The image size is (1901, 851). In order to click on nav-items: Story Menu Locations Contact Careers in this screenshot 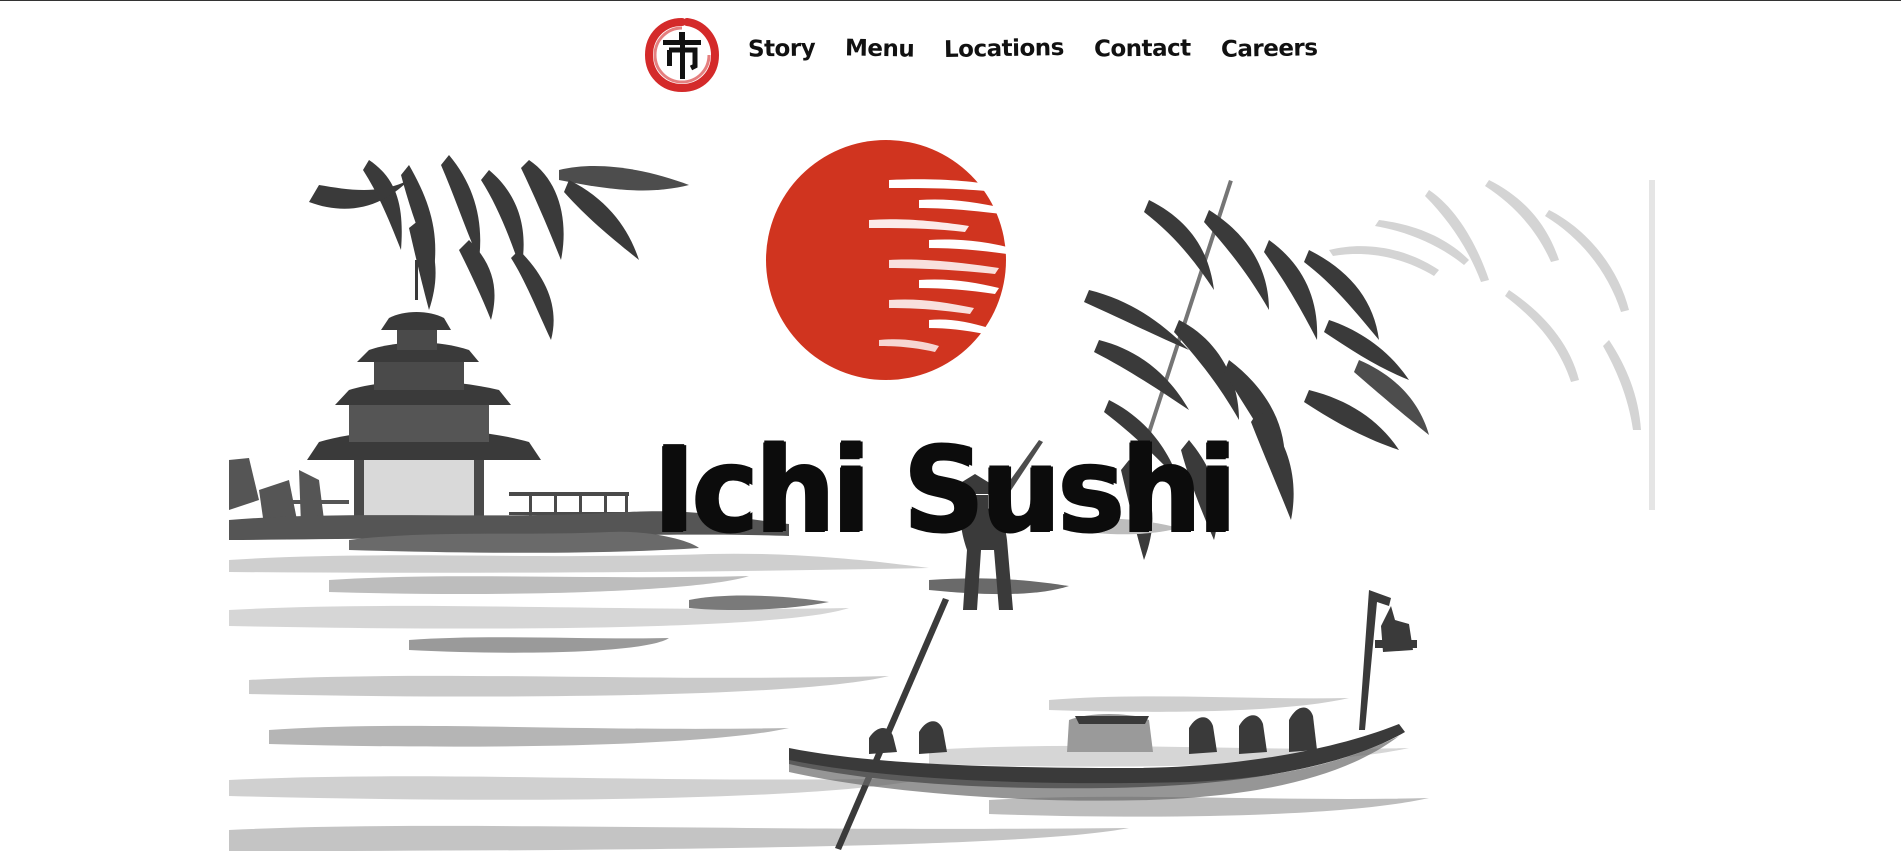, I will do `click(1033, 49)`.